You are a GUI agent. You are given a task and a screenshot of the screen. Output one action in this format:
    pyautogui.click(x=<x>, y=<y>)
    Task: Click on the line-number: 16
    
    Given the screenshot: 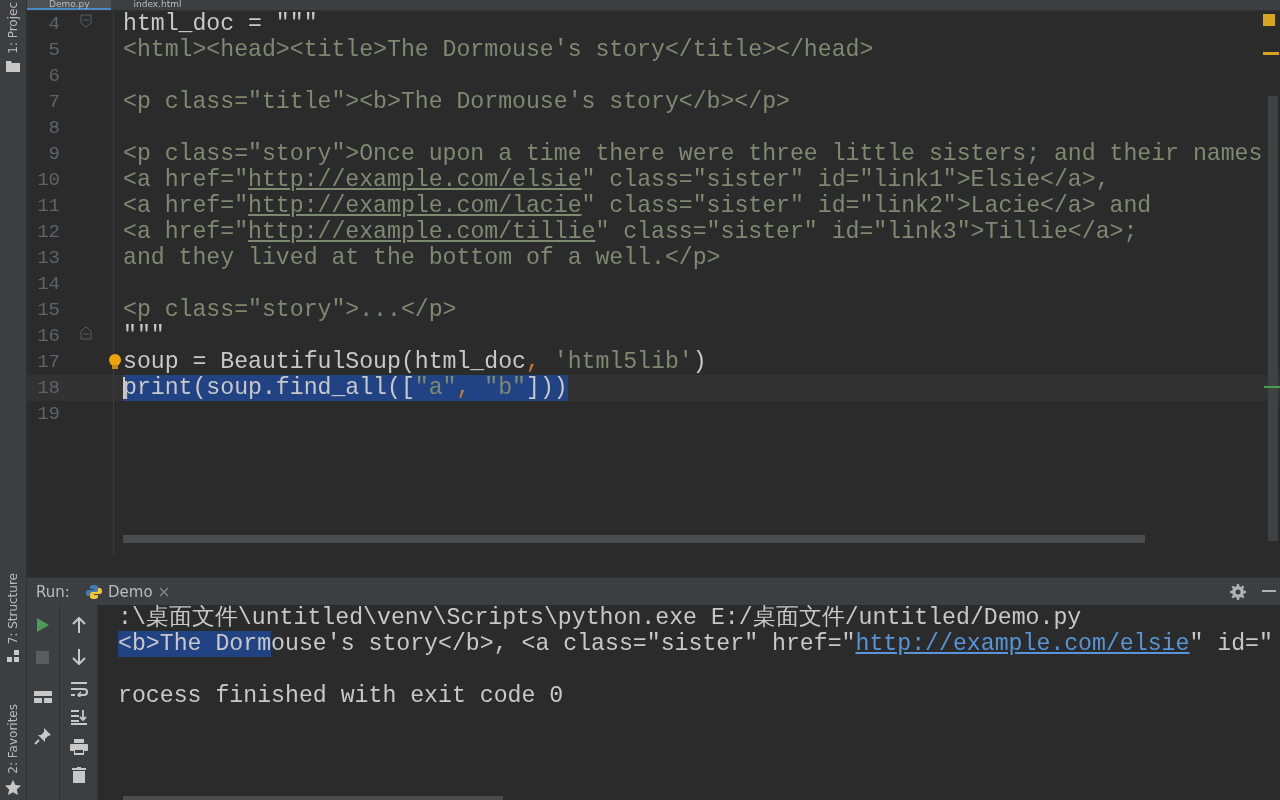 What is the action you would take?
    pyautogui.click(x=48, y=336)
    